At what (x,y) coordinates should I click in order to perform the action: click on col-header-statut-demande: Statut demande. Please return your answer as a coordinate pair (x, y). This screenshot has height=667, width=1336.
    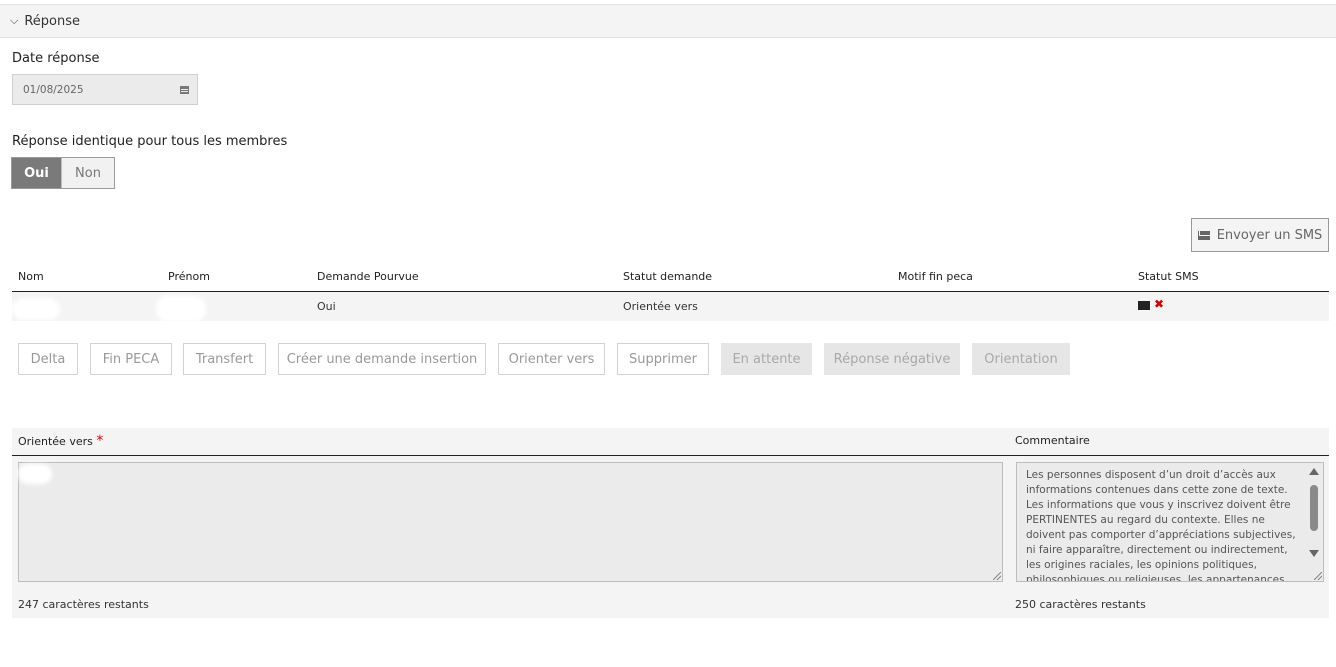
    Looking at the image, I should click on (668, 276).